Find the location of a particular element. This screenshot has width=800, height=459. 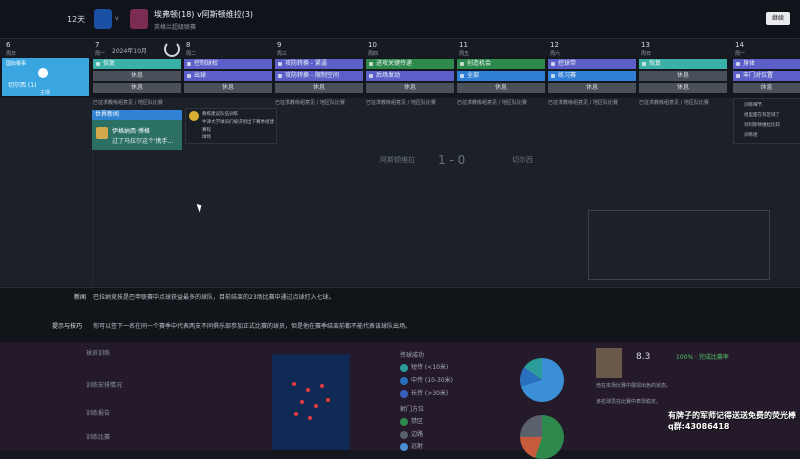

weekday-label: 周六 is located at coordinates (555, 54).